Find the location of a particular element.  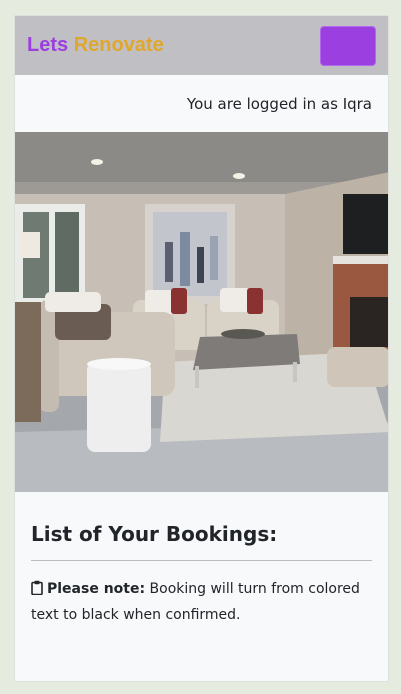

brand-logo: Lets Renovate is located at coordinates (95, 45).